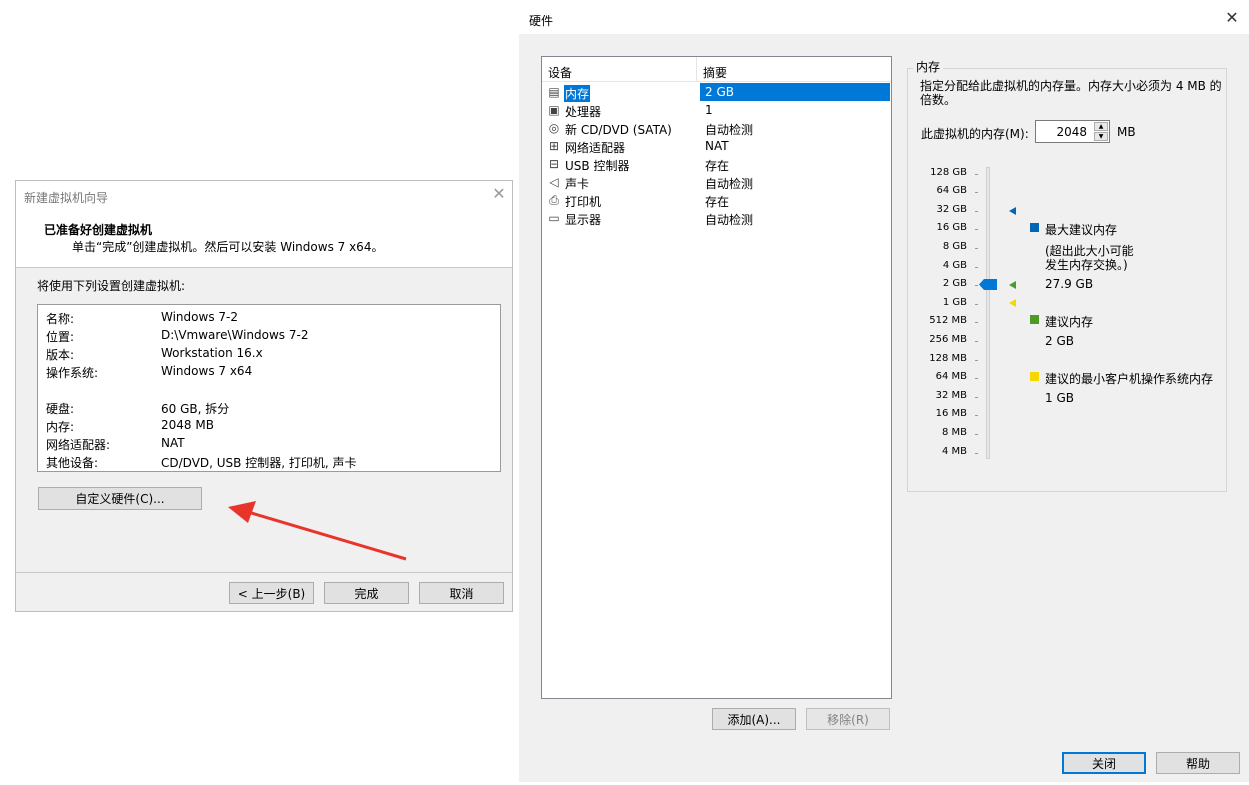 Image resolution: width=1249 pixels, height=785 pixels. I want to click on legend-max-note: 发生内存交换。), so click(1086, 265).